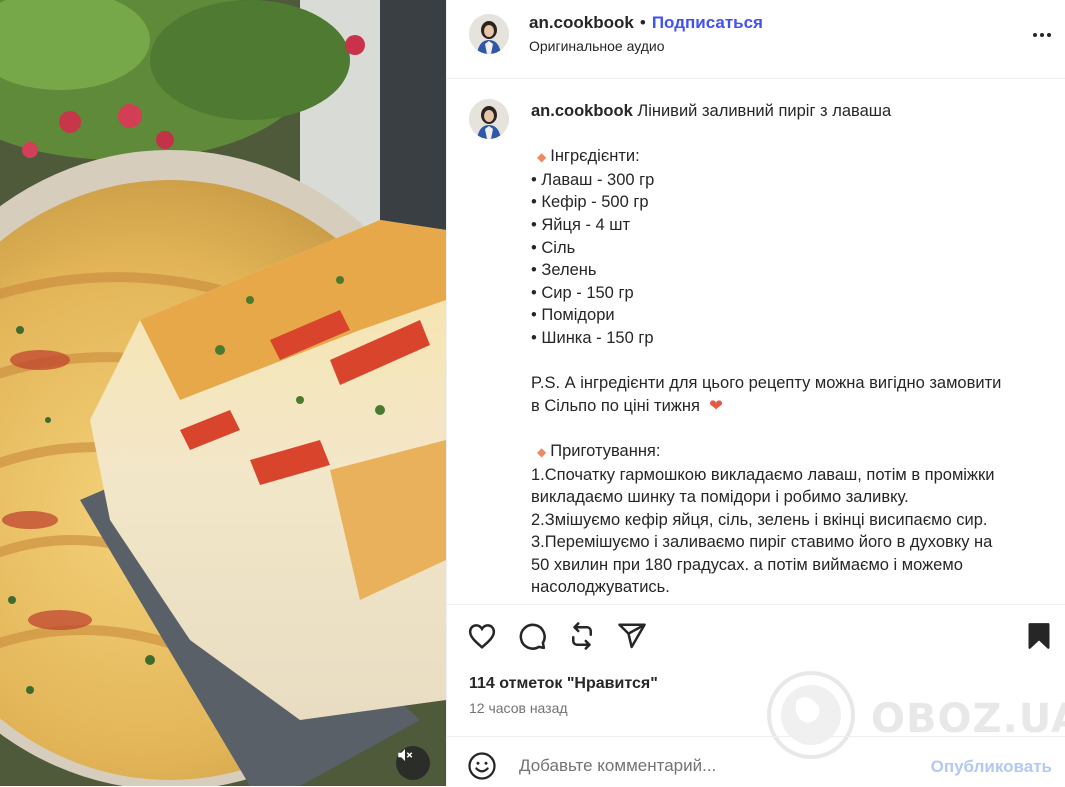  Describe the element at coordinates (707, 23) in the screenshot. I see `subscribe-button: Подписаться` at that location.